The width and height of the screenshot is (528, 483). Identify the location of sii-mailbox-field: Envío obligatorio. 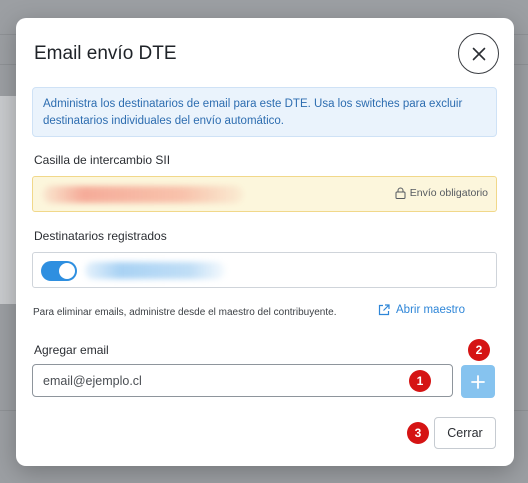
(264, 194).